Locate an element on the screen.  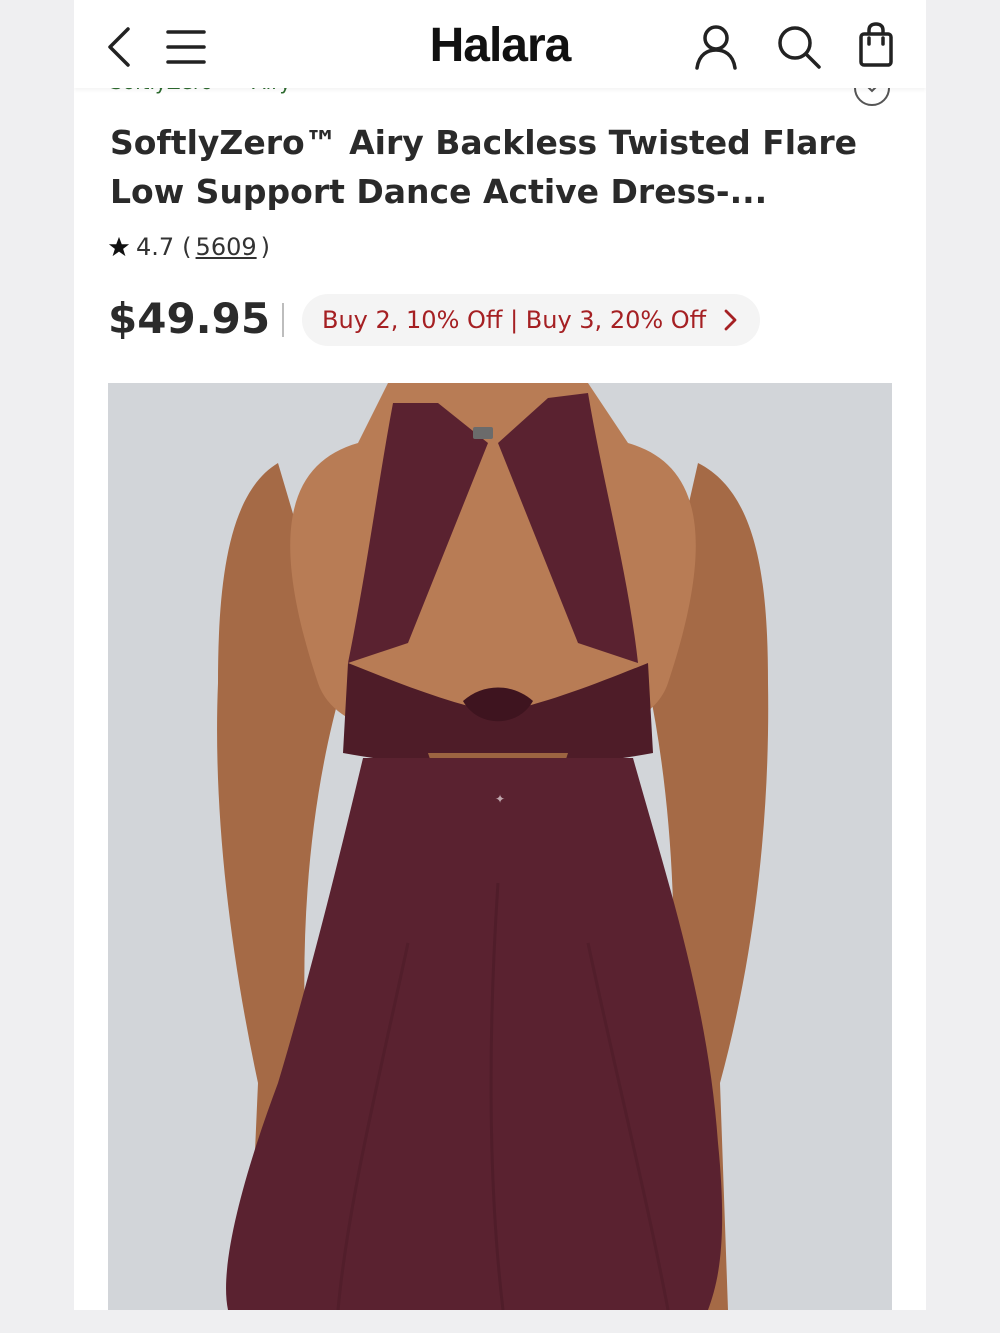
promo-banner: Buy 2, 10% Off | Buy 3, 20% Off is located at coordinates (531, 320).